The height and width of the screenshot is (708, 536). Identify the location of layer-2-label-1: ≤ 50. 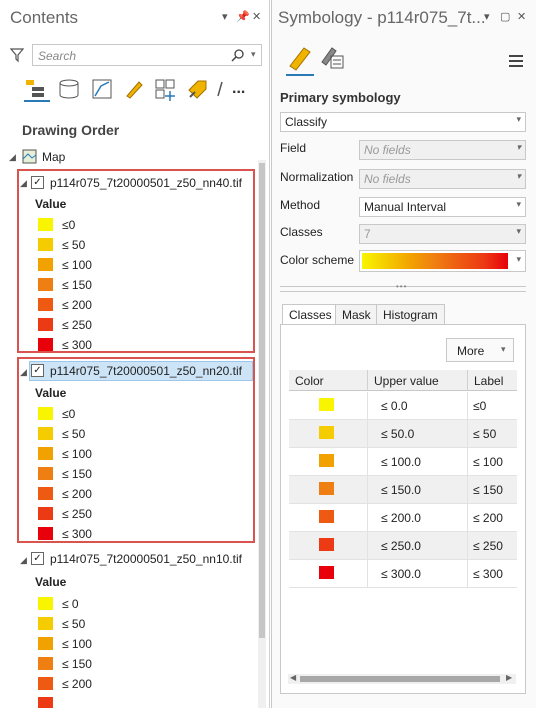
(73, 434).